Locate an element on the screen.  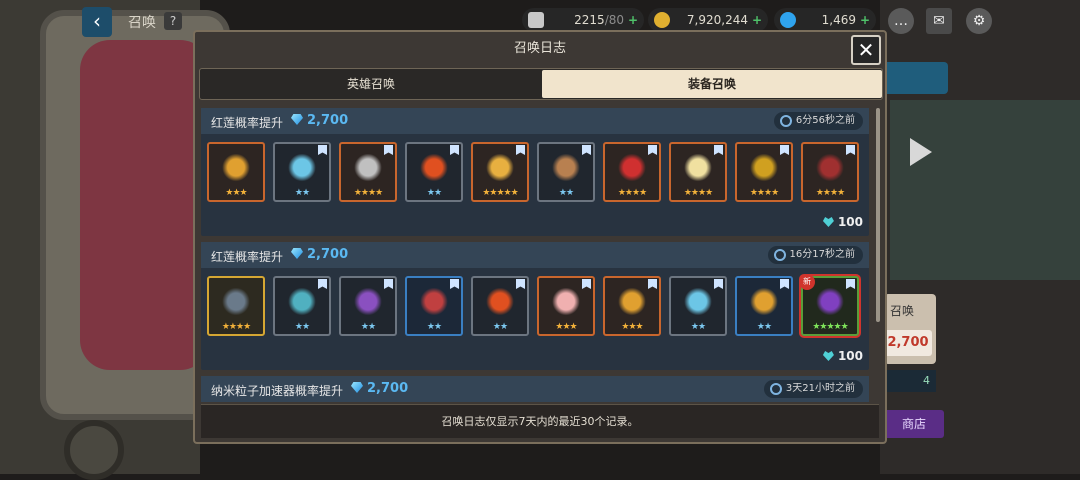
equipment-item: ★★★★★ is located at coordinates (500, 172).